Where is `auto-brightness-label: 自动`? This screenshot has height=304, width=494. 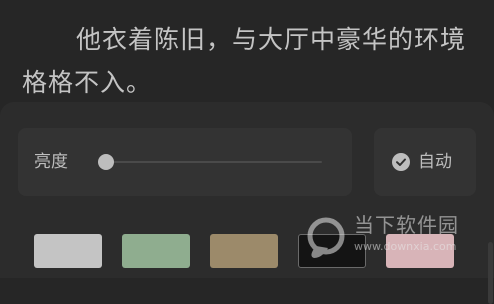 auto-brightness-label: 自动 is located at coordinates (435, 162).